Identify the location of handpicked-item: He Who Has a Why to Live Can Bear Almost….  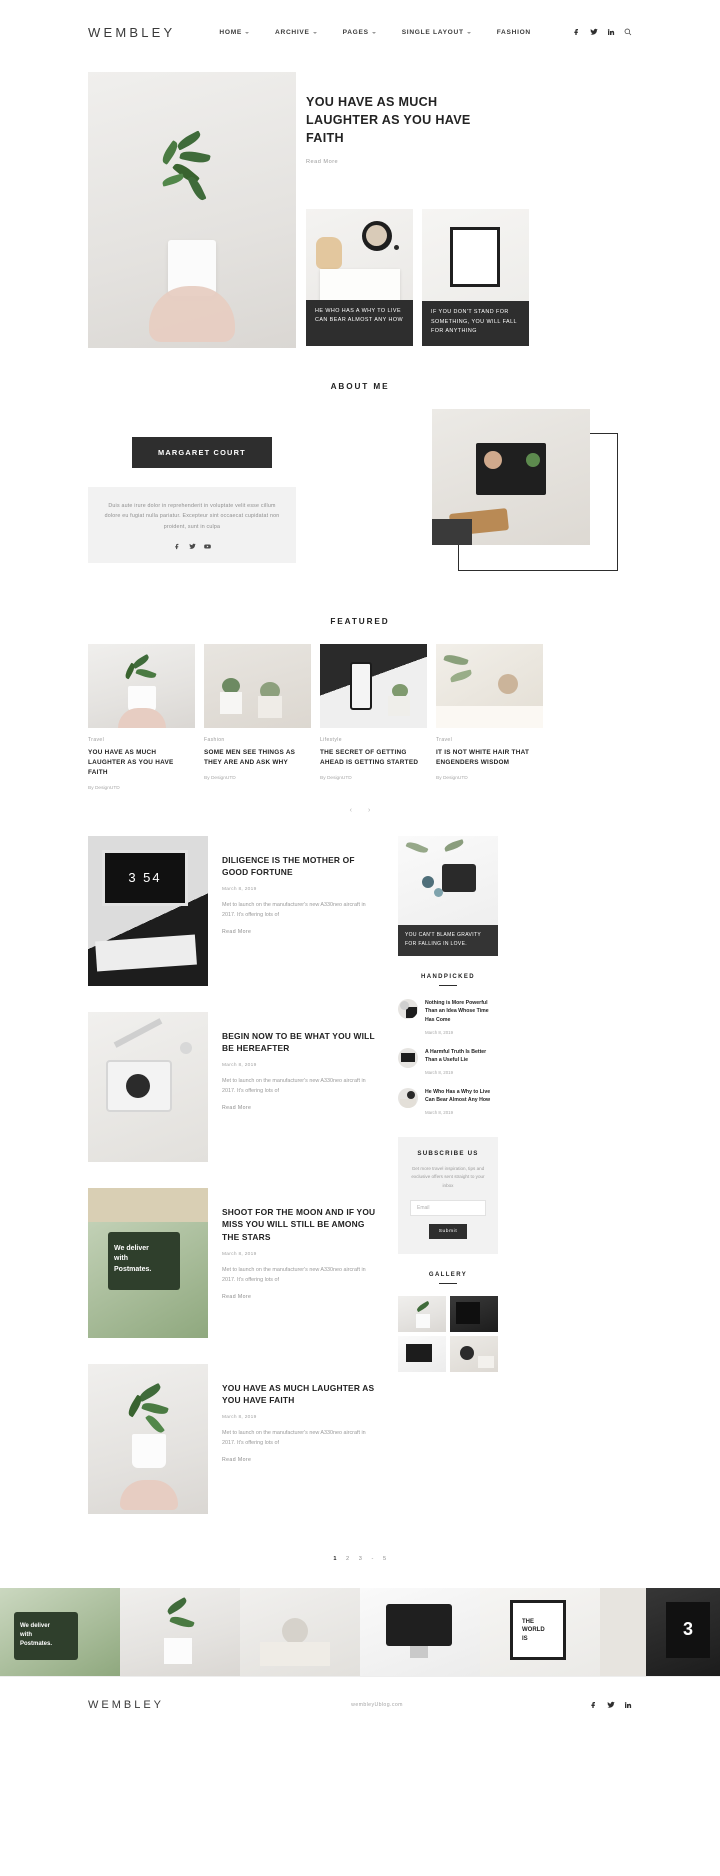
(448, 1101).